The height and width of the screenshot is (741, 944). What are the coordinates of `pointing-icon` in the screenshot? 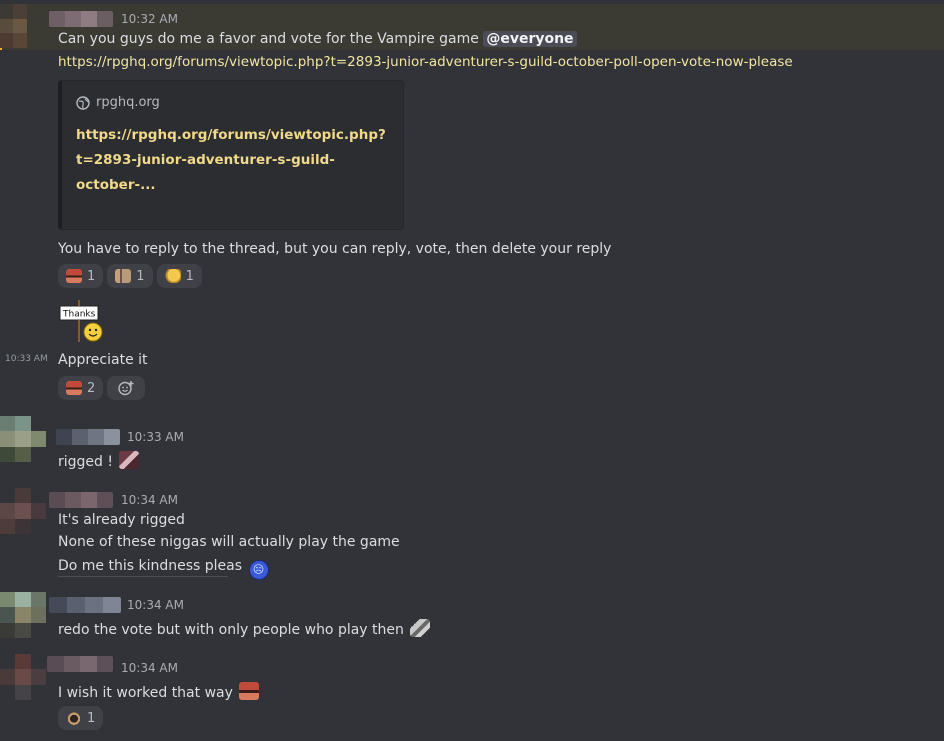 It's located at (123, 276).